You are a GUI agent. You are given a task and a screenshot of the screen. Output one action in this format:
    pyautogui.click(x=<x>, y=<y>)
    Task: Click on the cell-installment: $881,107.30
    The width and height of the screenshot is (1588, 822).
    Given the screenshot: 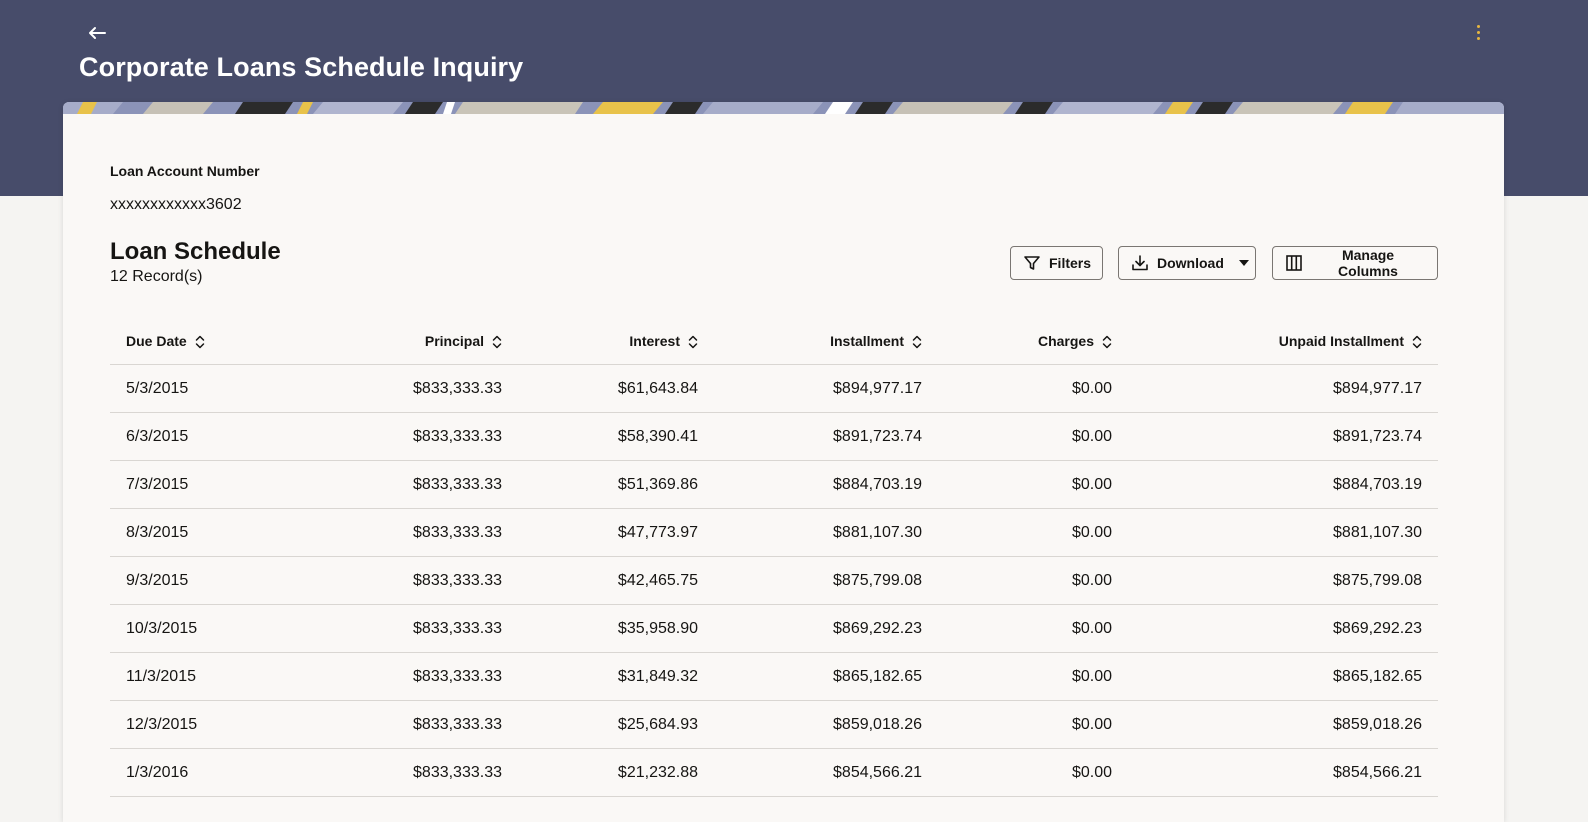 What is the action you would take?
    pyautogui.click(x=826, y=532)
    